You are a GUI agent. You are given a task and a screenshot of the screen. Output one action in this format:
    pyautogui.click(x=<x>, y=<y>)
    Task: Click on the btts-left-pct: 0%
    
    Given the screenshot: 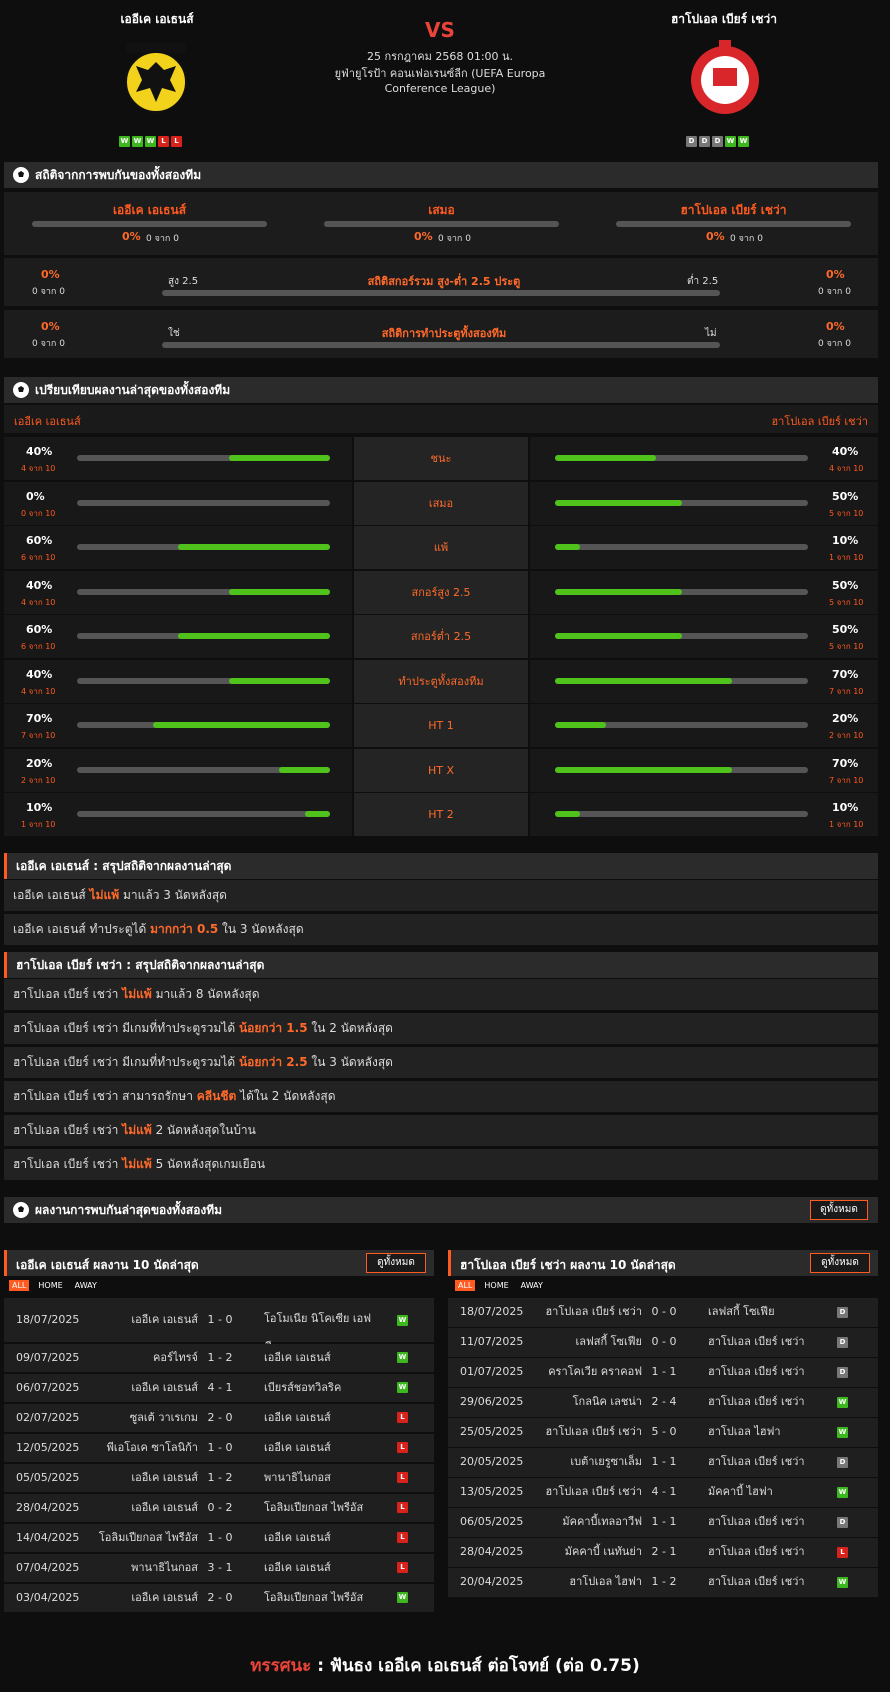 What is the action you would take?
    pyautogui.click(x=50, y=326)
    